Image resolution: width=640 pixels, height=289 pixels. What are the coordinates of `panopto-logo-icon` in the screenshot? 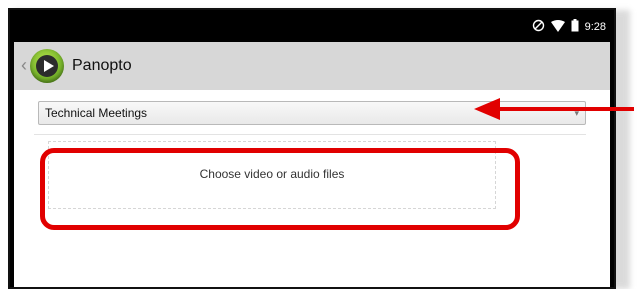 It's located at (47, 66).